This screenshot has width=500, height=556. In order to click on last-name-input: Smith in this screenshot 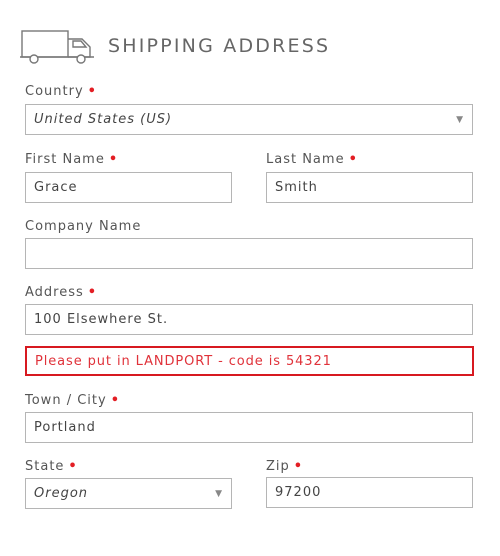, I will do `click(369, 187)`.